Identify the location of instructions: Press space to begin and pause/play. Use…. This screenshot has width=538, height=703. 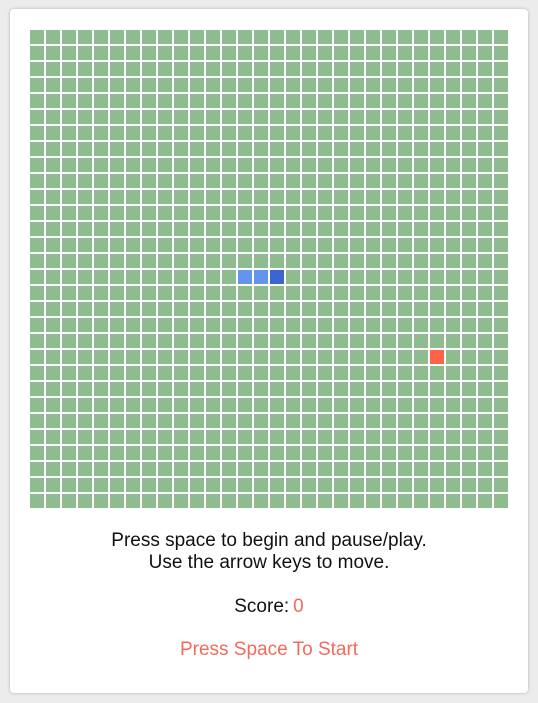
(269, 552).